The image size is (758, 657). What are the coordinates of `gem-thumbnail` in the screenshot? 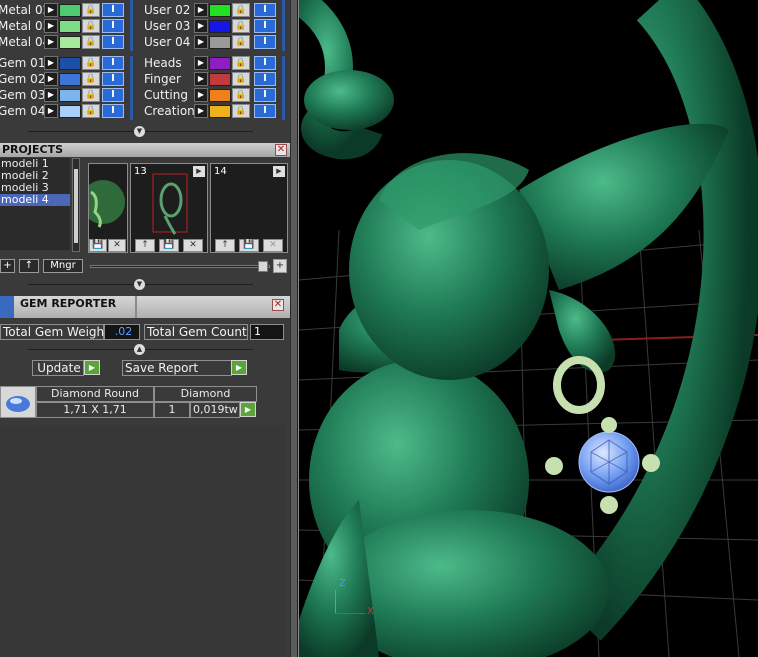 It's located at (18, 402).